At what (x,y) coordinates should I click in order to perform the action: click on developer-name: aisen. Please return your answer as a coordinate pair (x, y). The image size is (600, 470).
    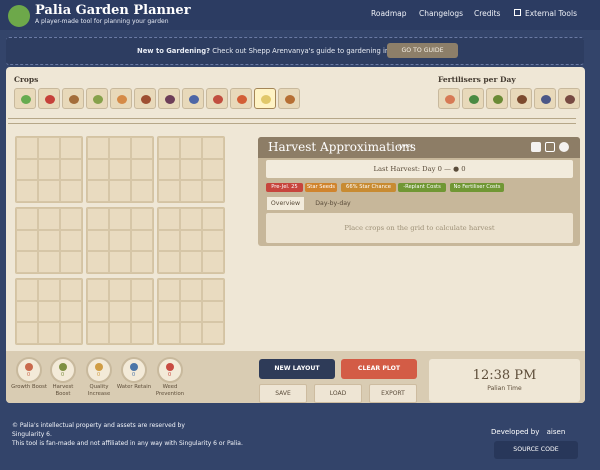
    Looking at the image, I should click on (556, 432).